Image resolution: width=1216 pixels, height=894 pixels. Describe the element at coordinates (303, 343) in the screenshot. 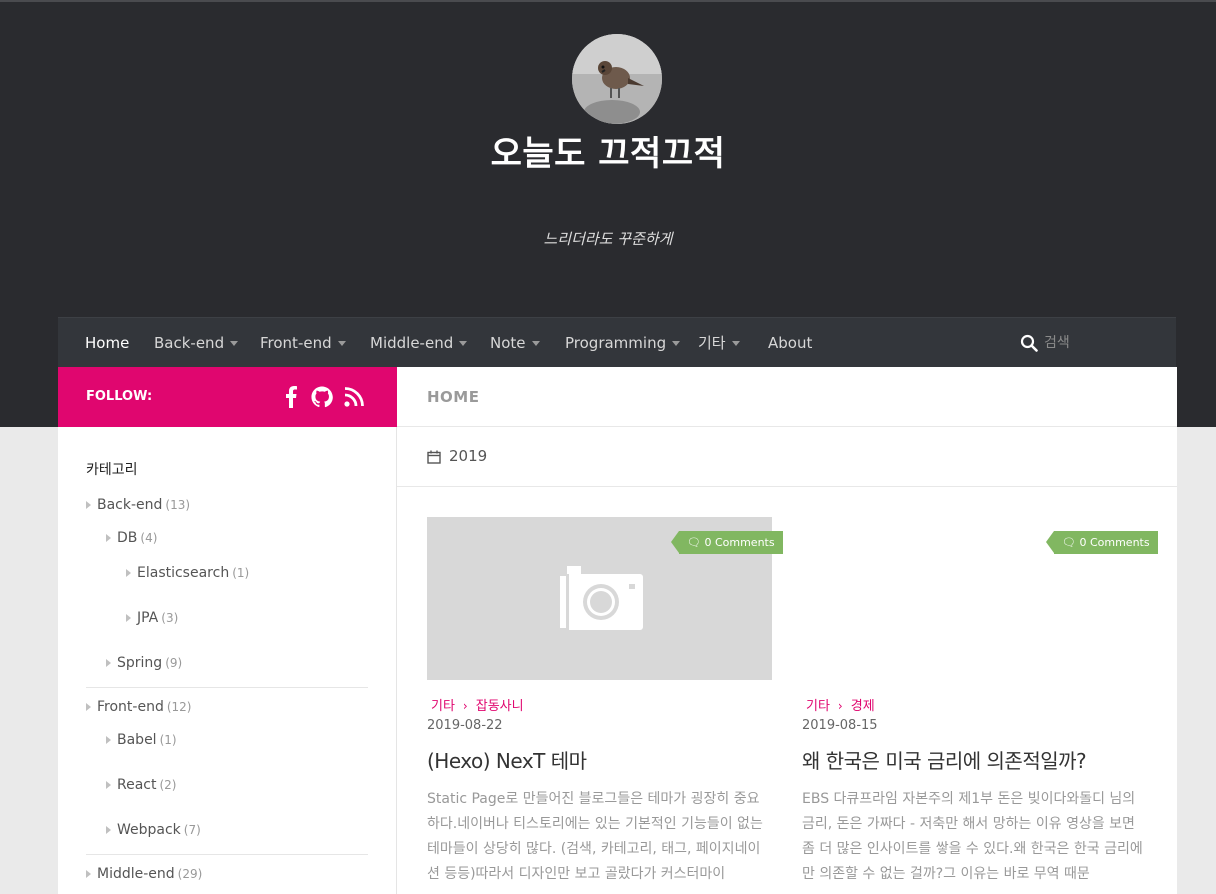

I see `nav-item-front-end: Front-end` at that location.